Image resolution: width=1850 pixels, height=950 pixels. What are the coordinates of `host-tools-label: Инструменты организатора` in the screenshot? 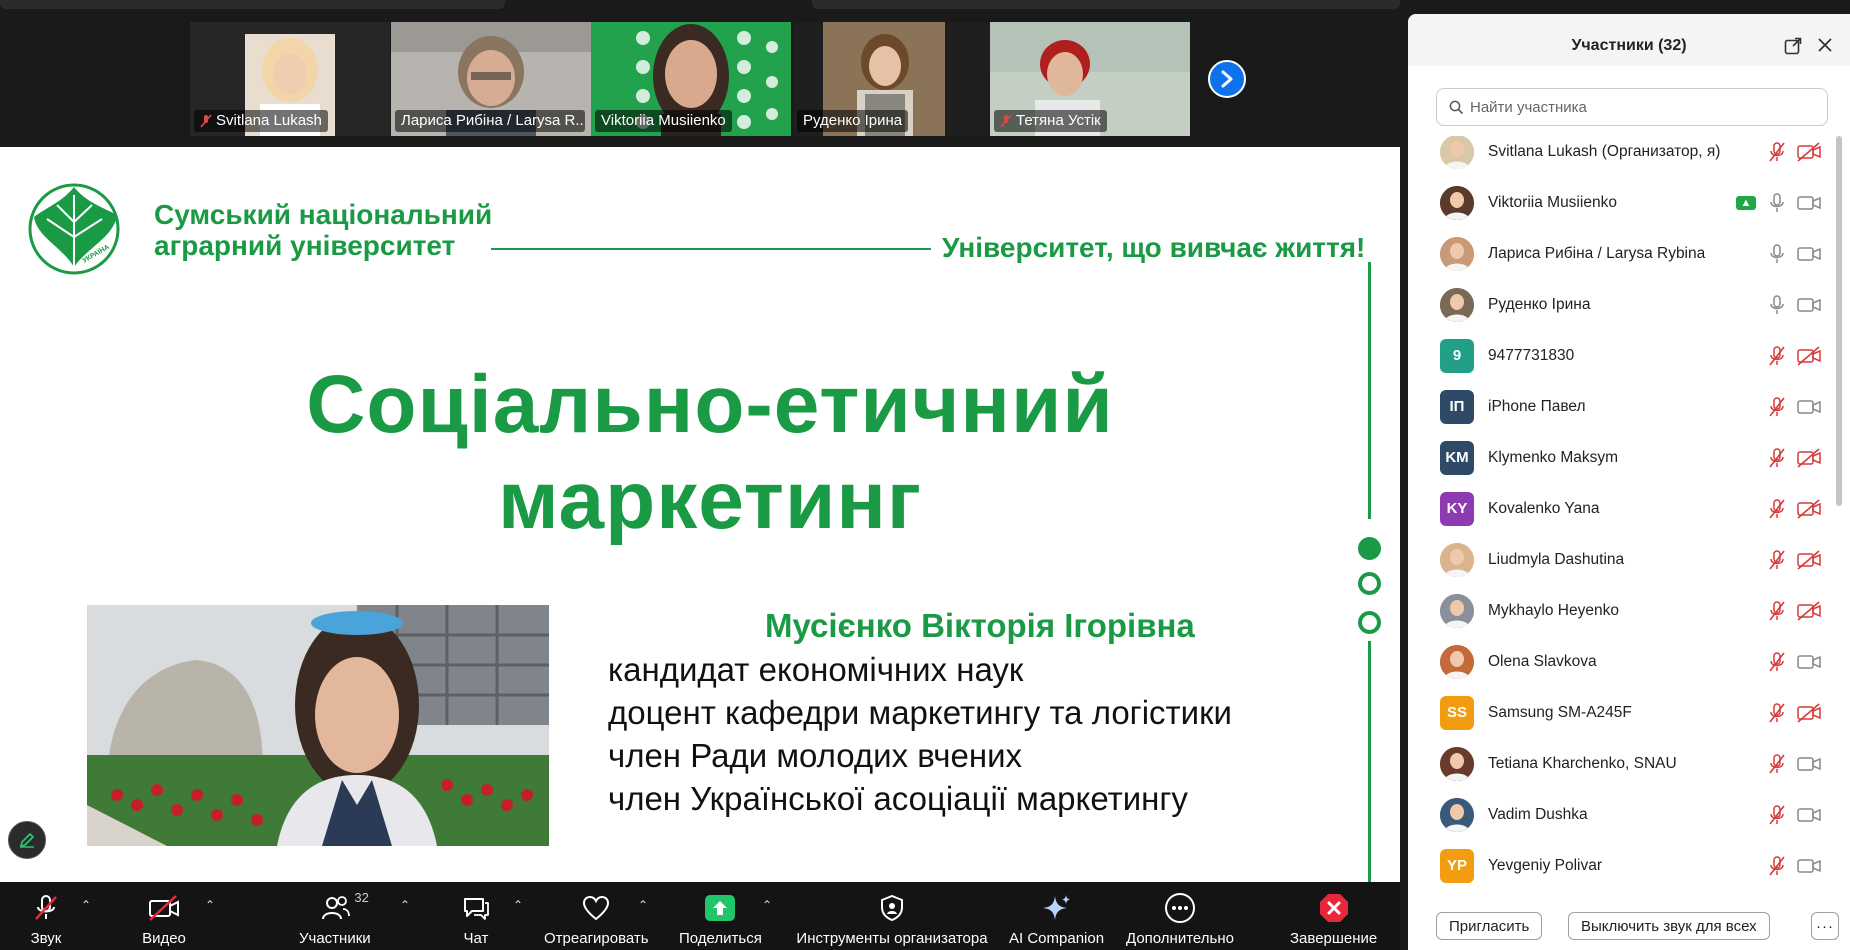 It's located at (892, 938).